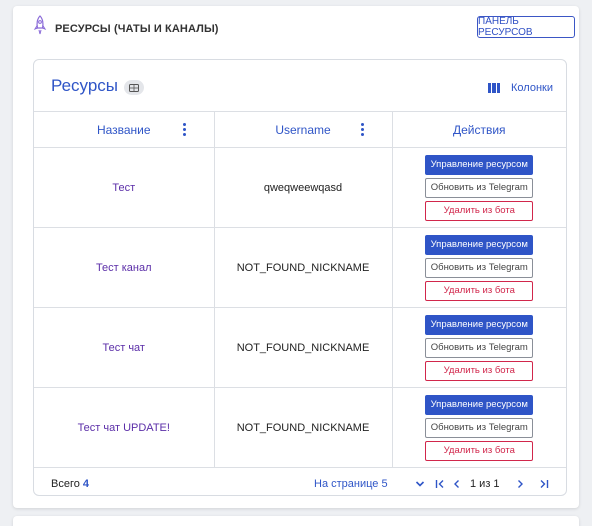 The width and height of the screenshot is (592, 526). Describe the element at coordinates (457, 484) in the screenshot. I see `chevron-left-icon` at that location.